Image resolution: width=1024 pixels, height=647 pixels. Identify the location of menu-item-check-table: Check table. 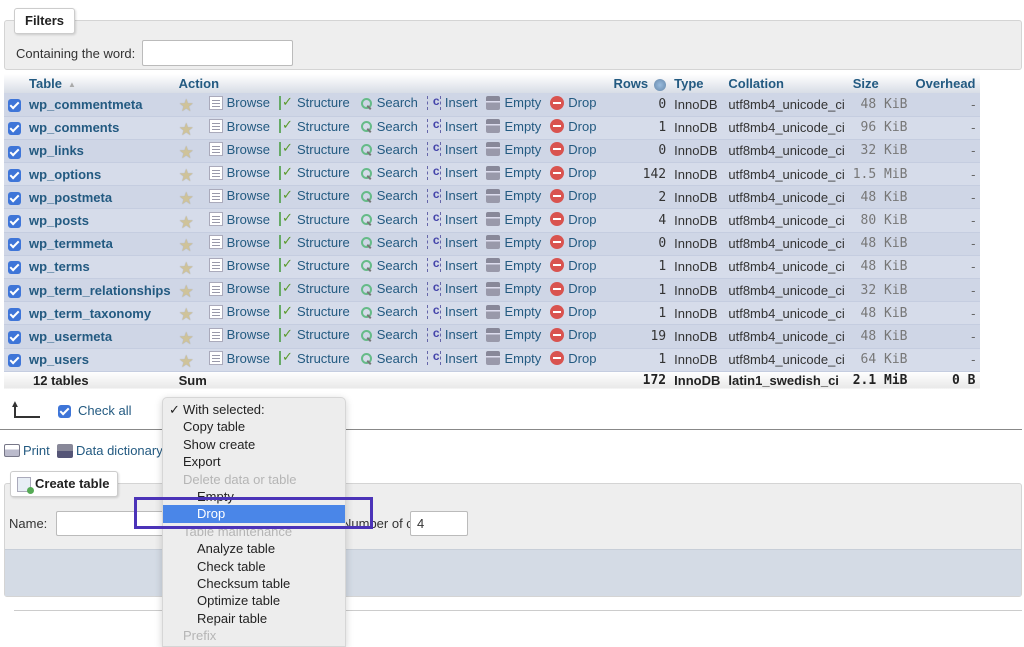
(254, 566).